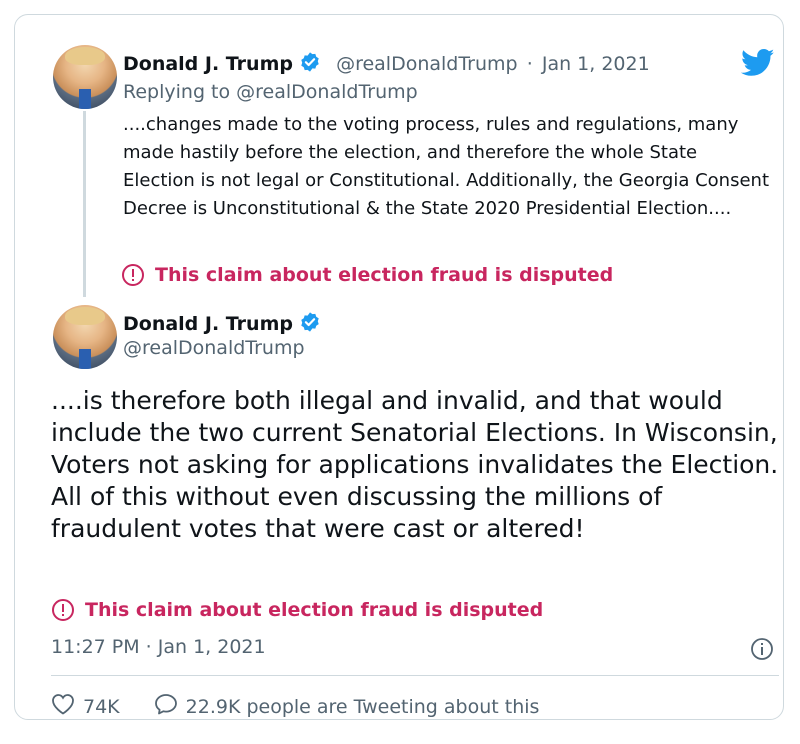  I want to click on conversation-count: 22.9K people are Tweeting about this, so click(362, 706).